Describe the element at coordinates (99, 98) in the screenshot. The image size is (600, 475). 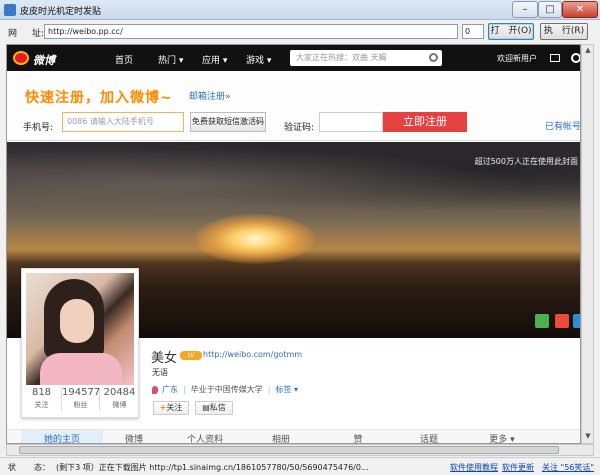
I see `register-slogan: 快速注册，加入微博~` at that location.